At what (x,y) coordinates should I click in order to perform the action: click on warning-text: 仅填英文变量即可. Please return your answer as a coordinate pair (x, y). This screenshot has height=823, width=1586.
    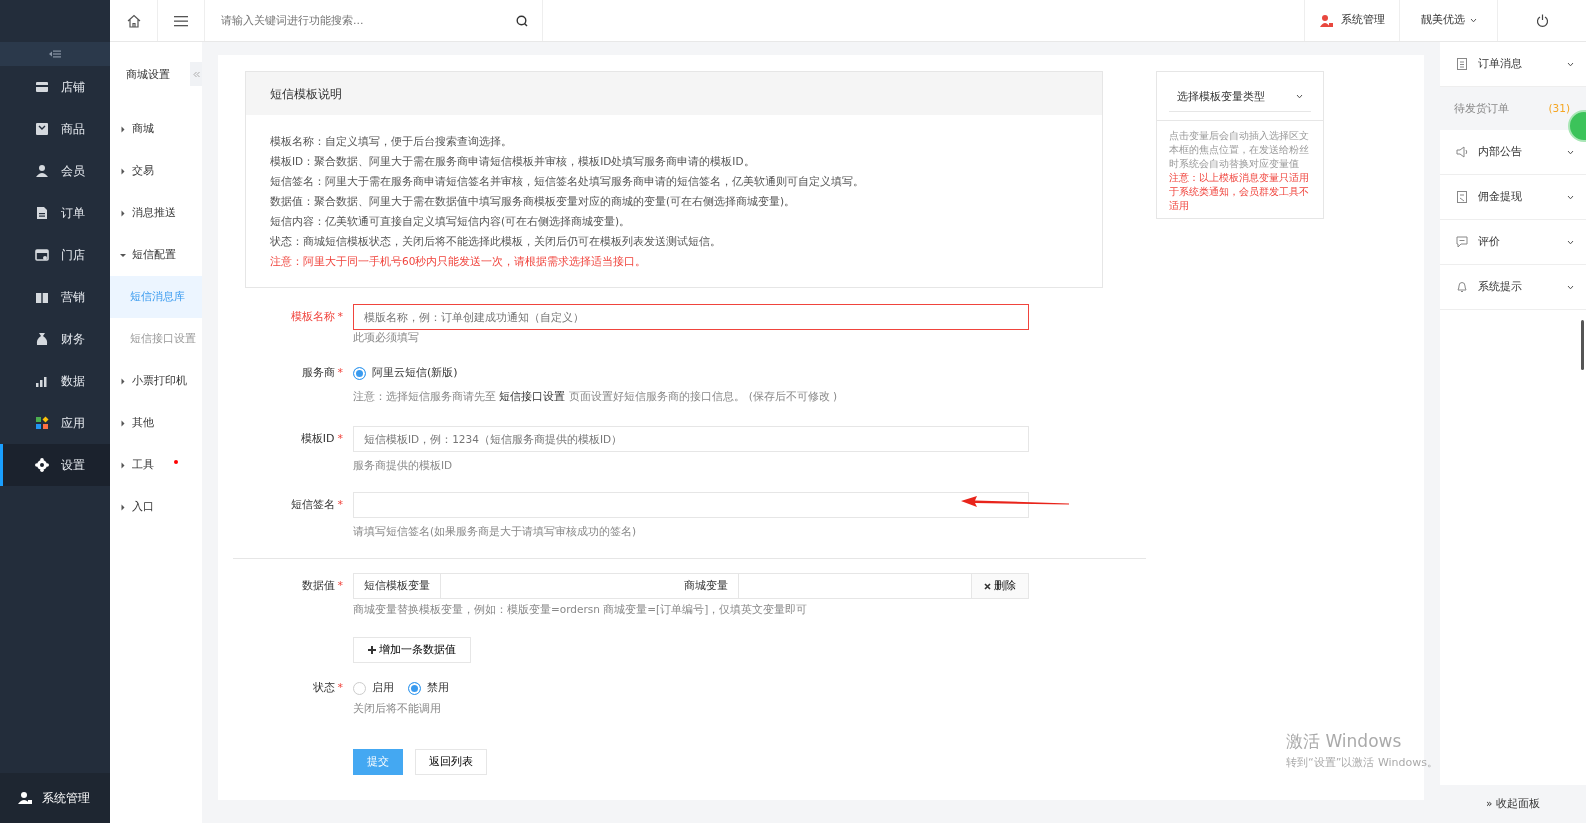
    Looking at the image, I should click on (763, 609).